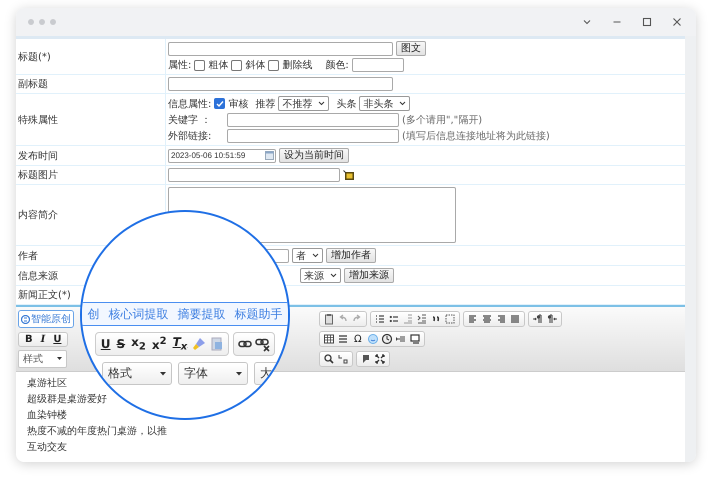  What do you see at coordinates (38, 120) in the screenshot?
I see `field-label: 特殊属性` at bounding box center [38, 120].